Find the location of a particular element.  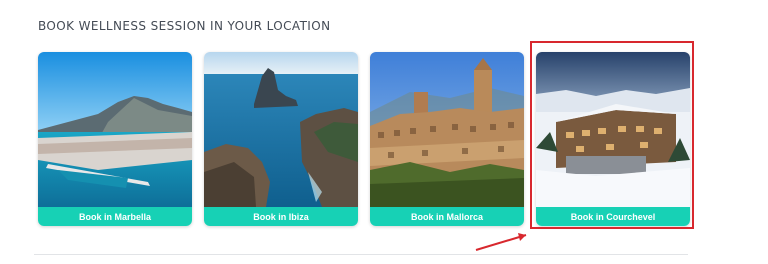

book-mallorca-button: Book in Mallorca is located at coordinates (447, 216).